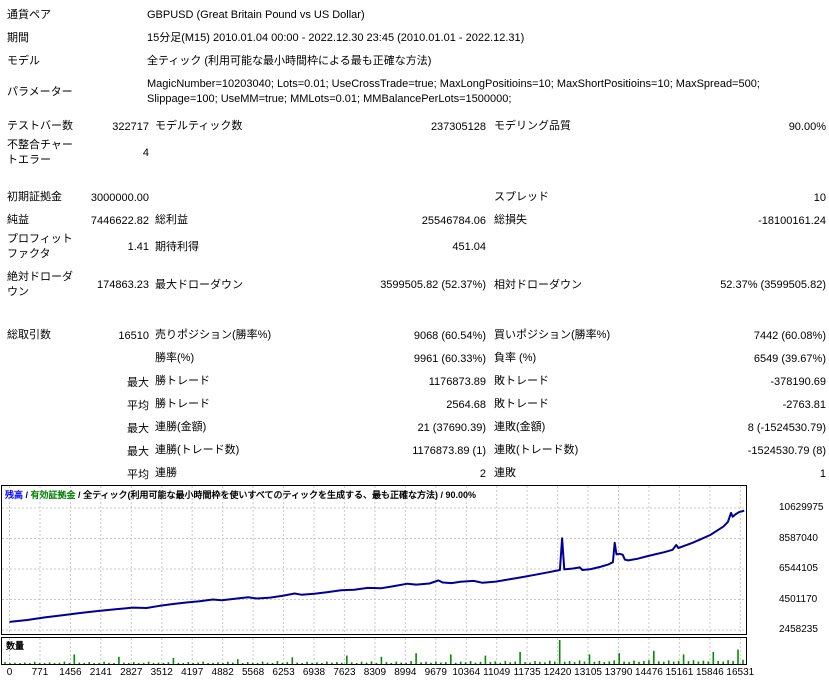 The width and height of the screenshot is (829, 685). I want to click on x-axis-tick-label: 15161, so click(679, 672).